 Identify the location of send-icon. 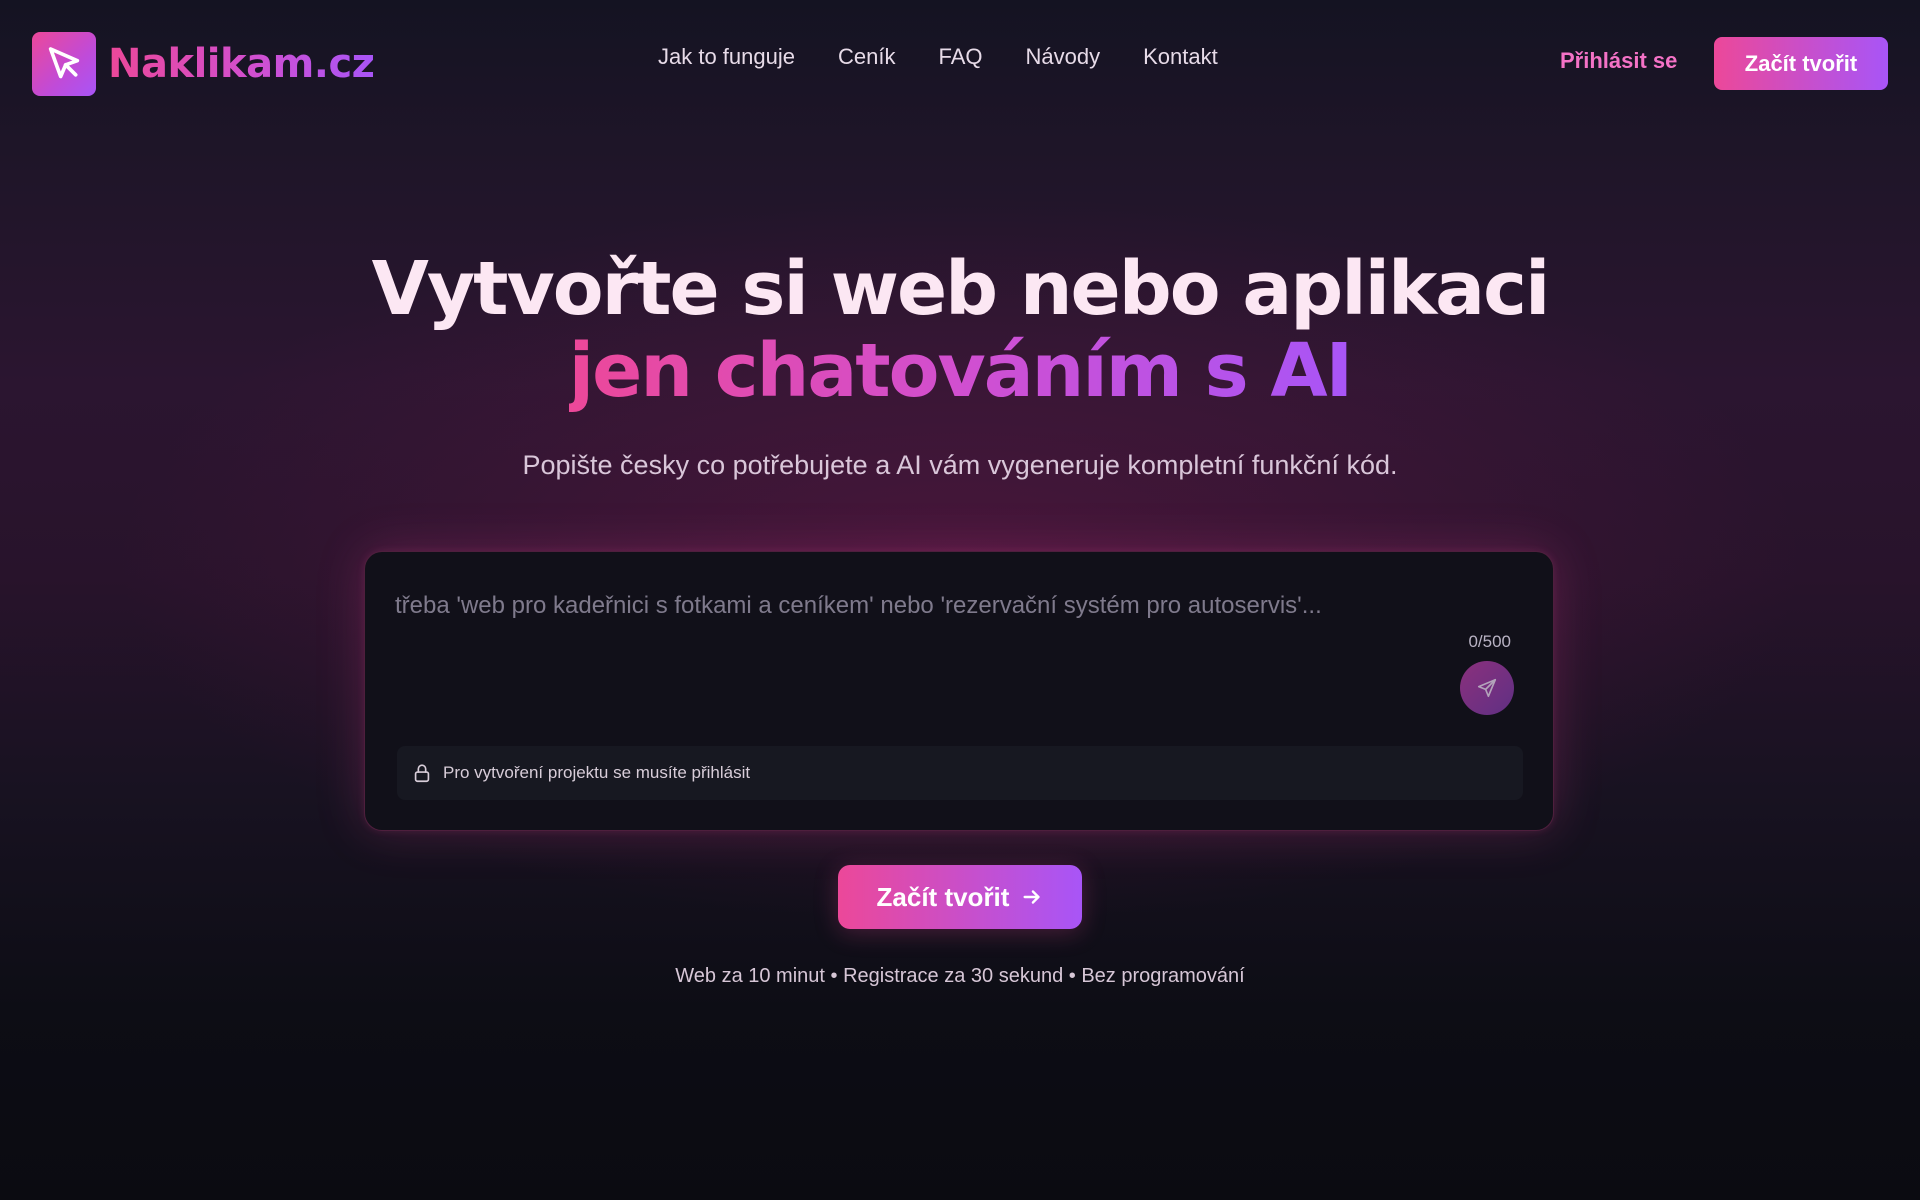
(1487, 688).